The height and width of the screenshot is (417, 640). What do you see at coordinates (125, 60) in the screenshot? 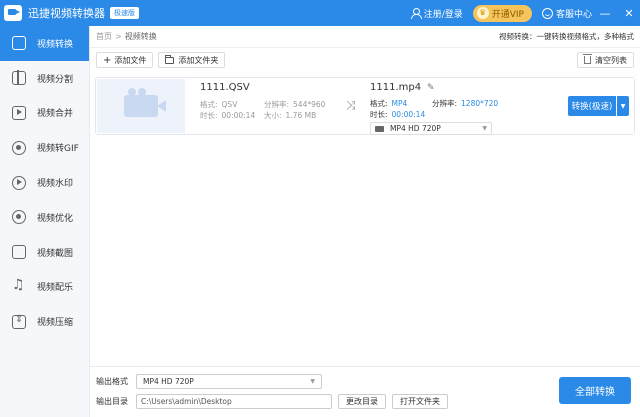
I see `add-file-button: + 添加文件` at bounding box center [125, 60].